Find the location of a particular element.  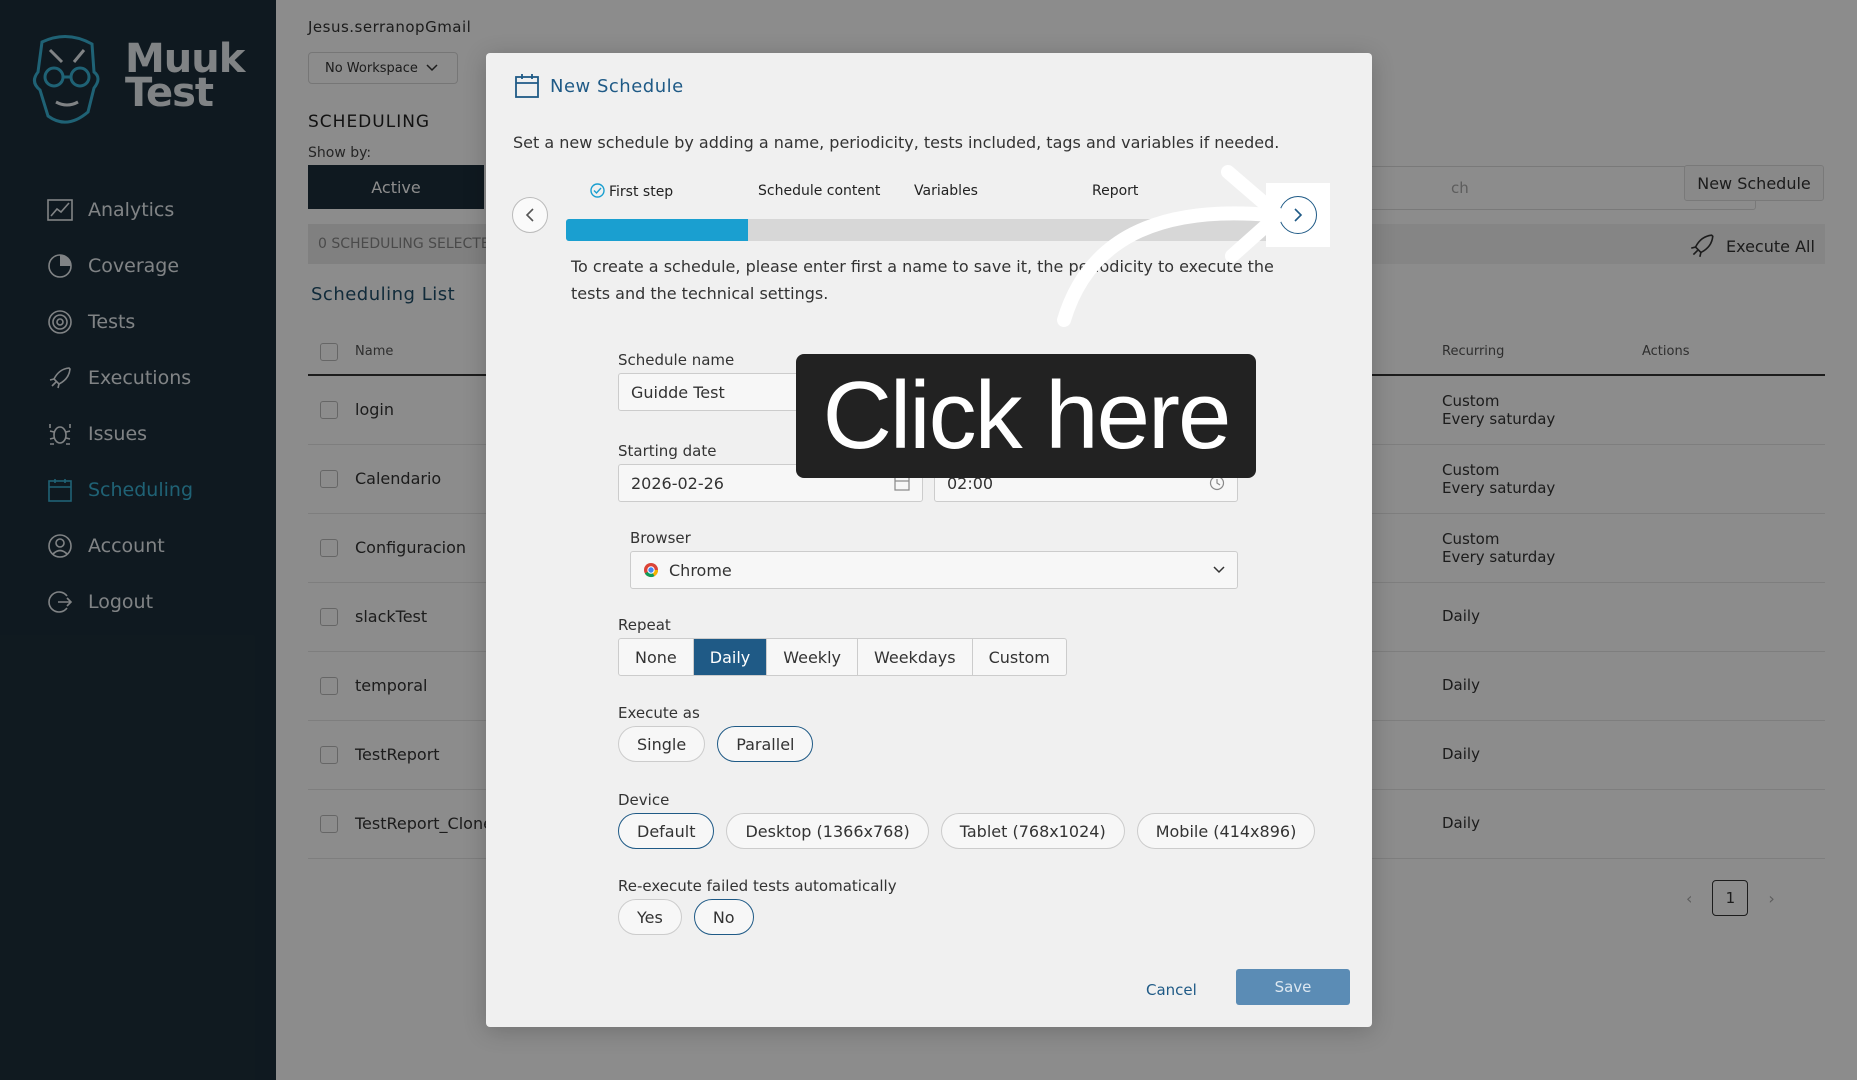

reexecute-no: No is located at coordinates (723, 917).